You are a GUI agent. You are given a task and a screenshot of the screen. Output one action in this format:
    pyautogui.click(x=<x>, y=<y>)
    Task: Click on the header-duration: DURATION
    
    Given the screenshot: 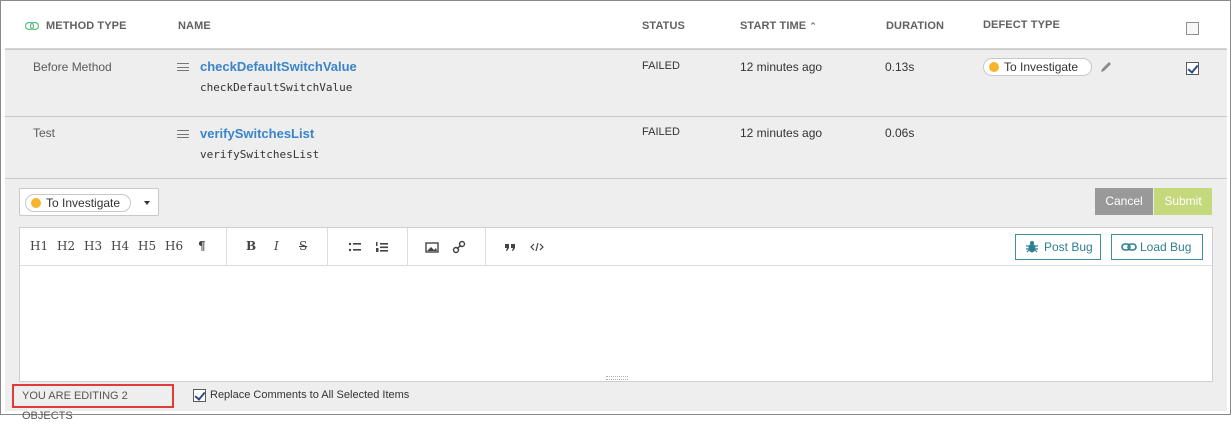 What is the action you would take?
    pyautogui.click(x=915, y=26)
    